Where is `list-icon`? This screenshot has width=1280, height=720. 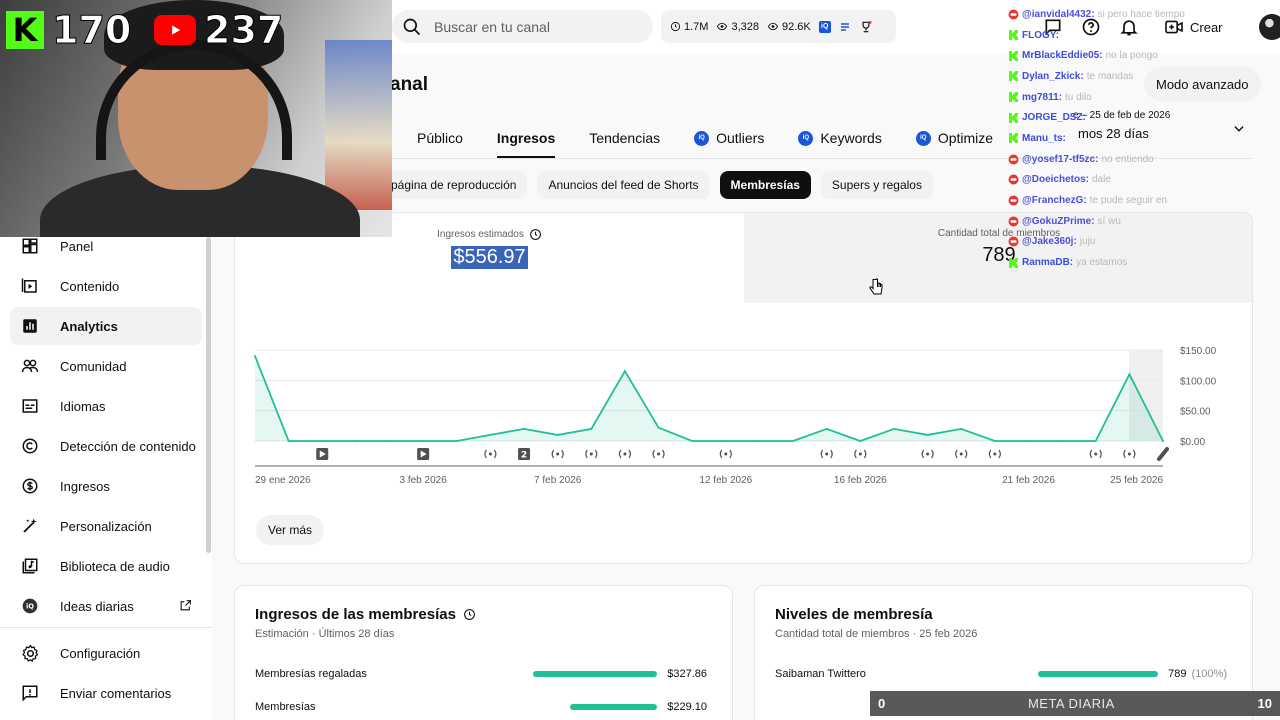 list-icon is located at coordinates (845, 27).